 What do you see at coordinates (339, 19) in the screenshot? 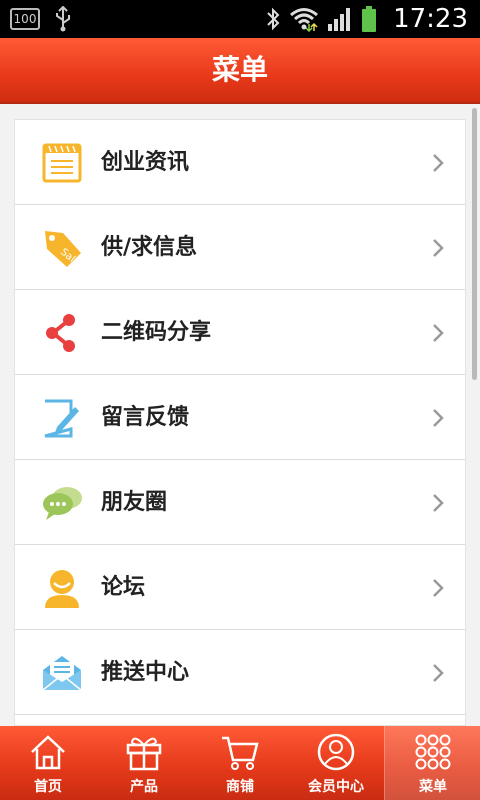
I see `signal-icon` at bounding box center [339, 19].